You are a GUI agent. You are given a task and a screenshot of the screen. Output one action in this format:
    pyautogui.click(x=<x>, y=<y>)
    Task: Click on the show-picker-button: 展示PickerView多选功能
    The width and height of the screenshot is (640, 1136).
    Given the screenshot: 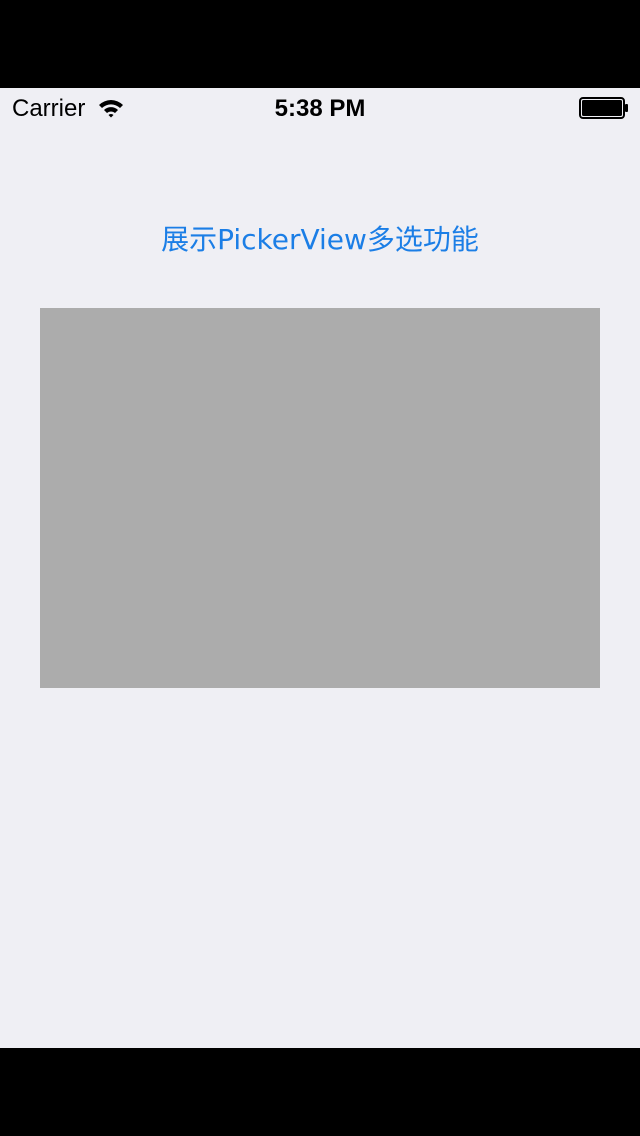 What is the action you would take?
    pyautogui.click(x=320, y=240)
    